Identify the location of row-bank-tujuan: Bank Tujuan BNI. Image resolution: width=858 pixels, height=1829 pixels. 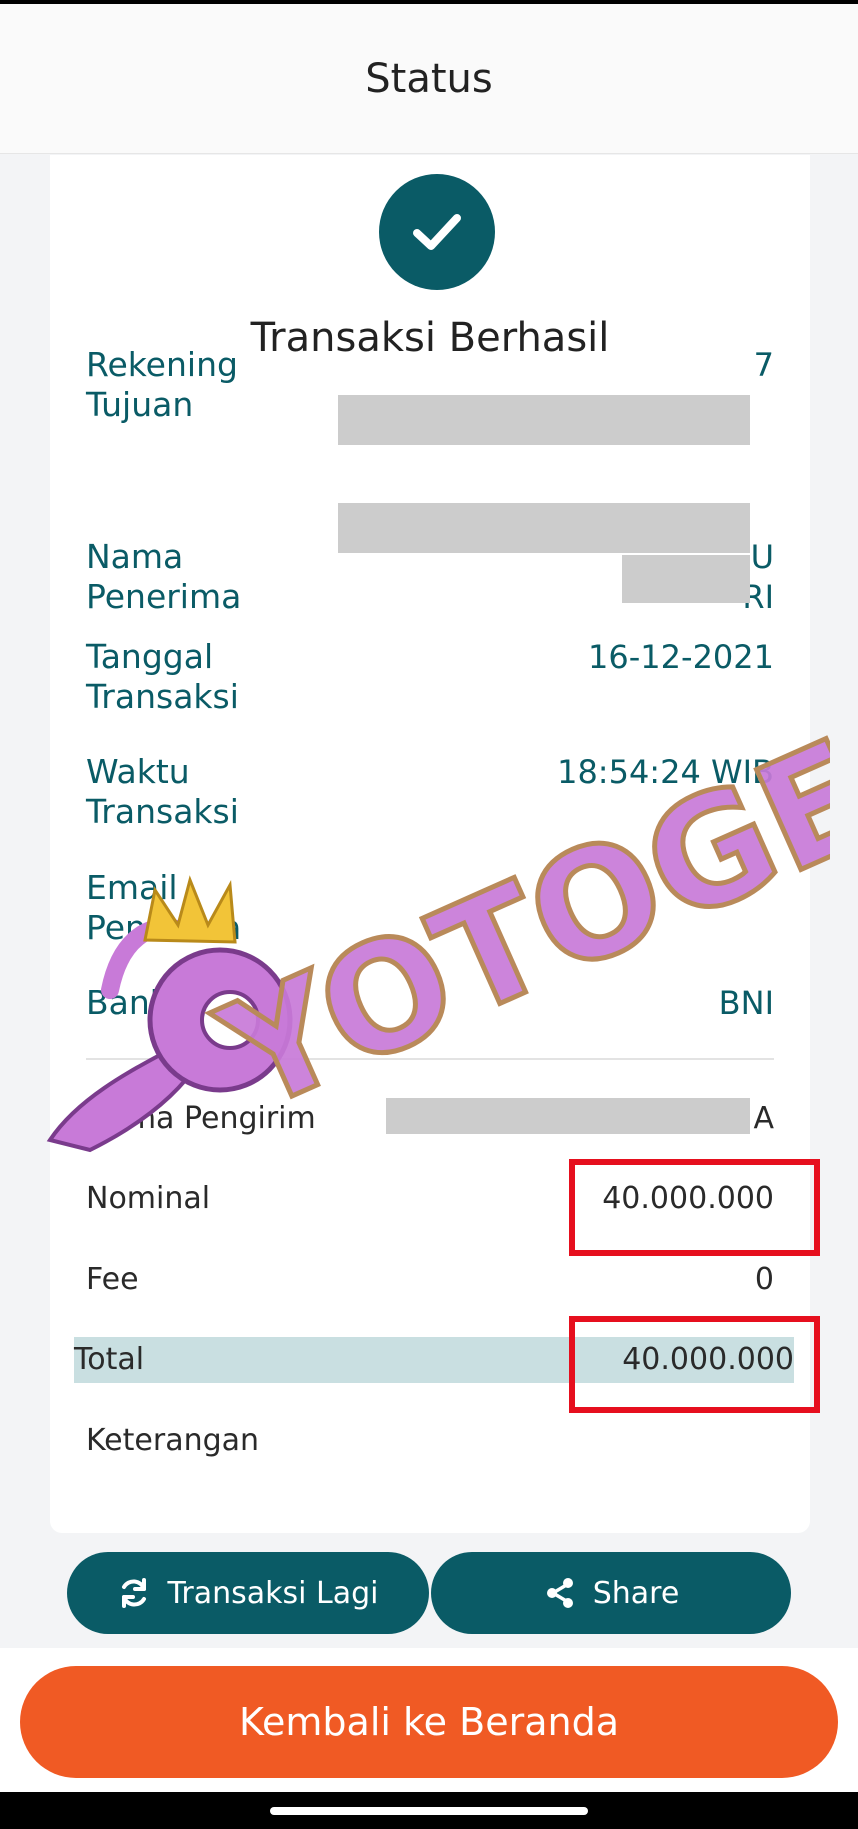
(430, 1003).